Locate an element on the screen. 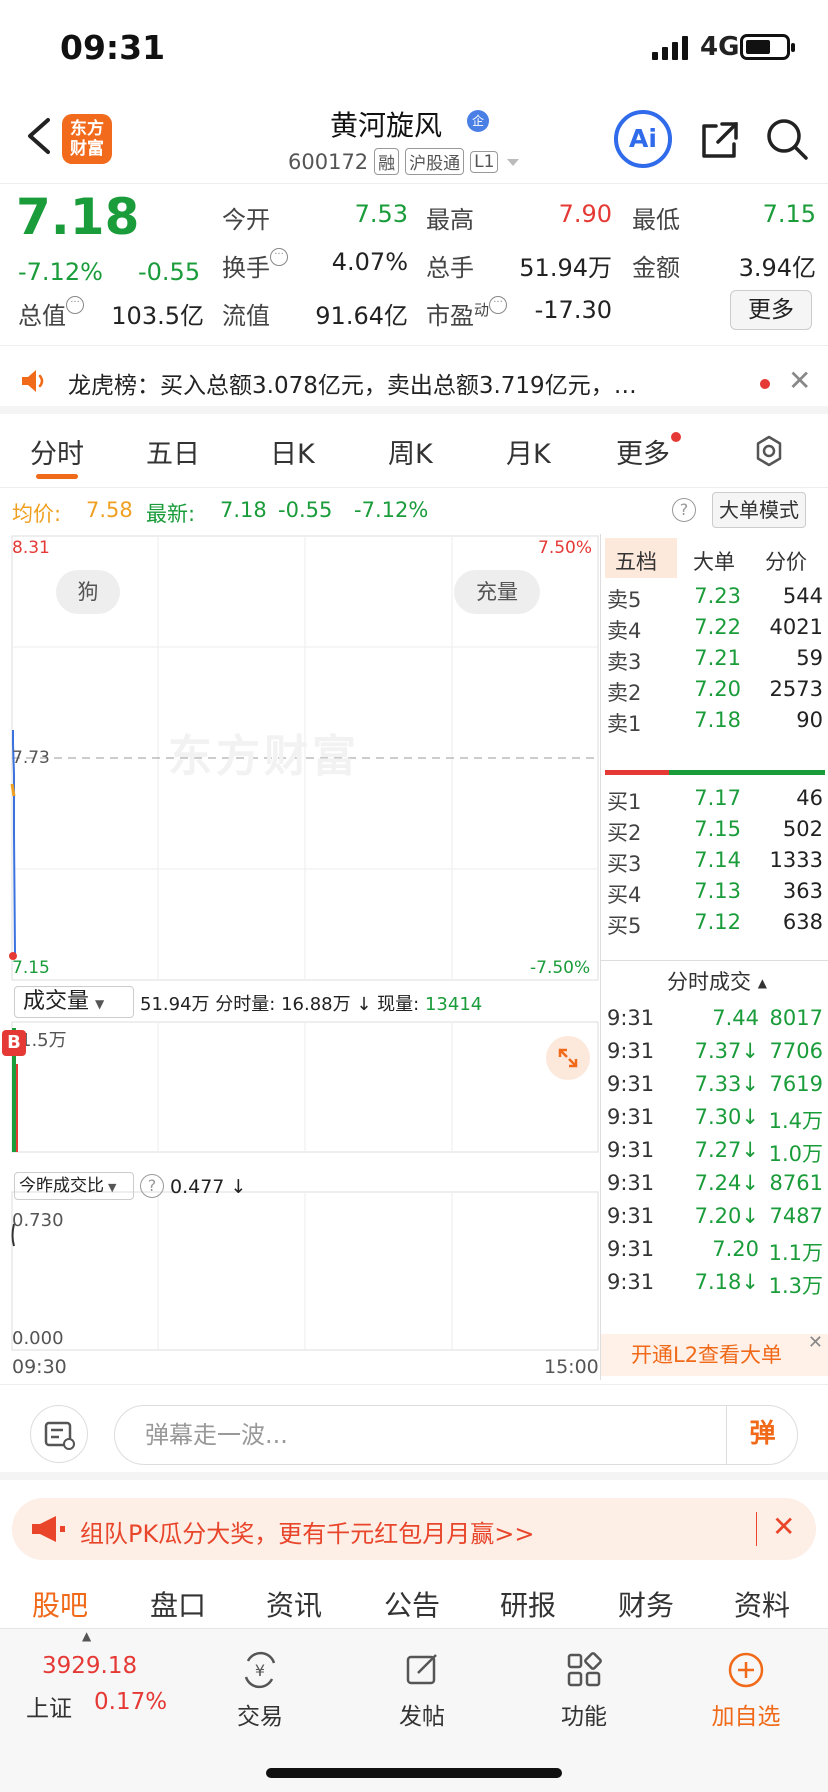  volume-total: 51.94万 is located at coordinates (175, 1004).